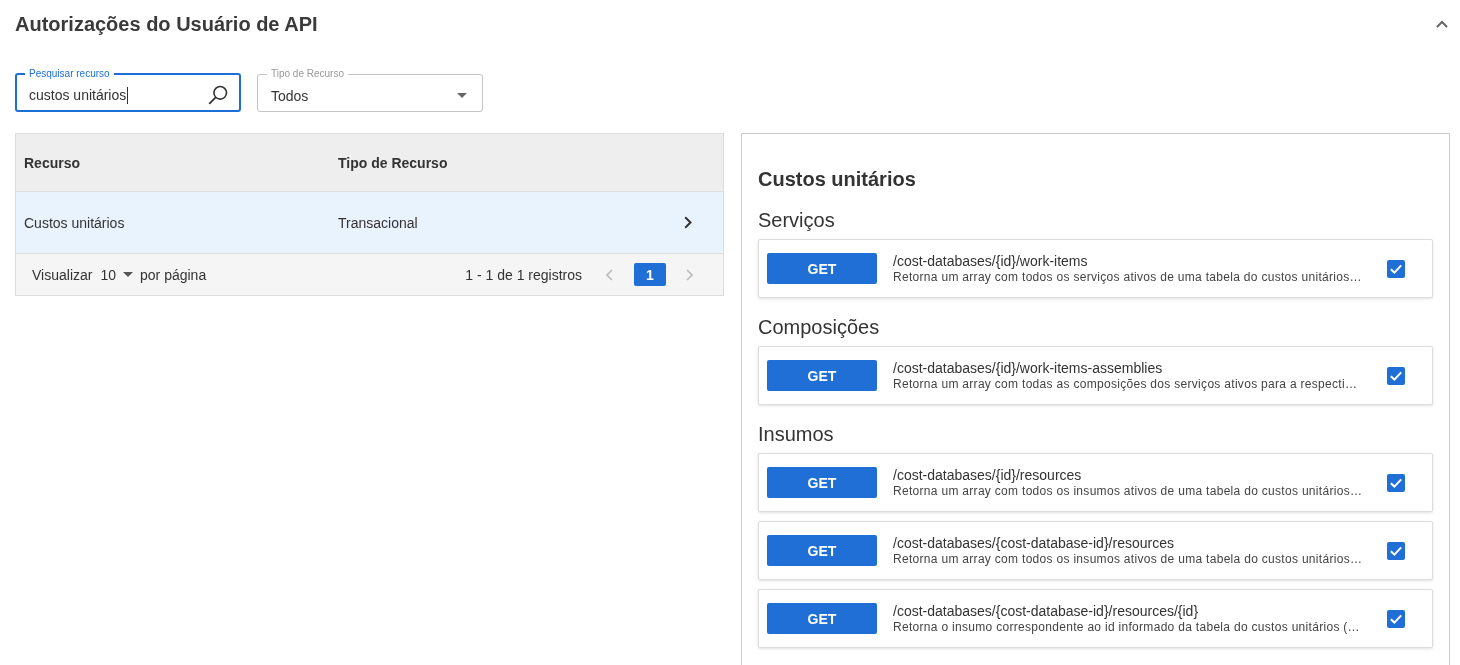  Describe the element at coordinates (796, 434) in the screenshot. I see `group-heading: Insumos` at that location.